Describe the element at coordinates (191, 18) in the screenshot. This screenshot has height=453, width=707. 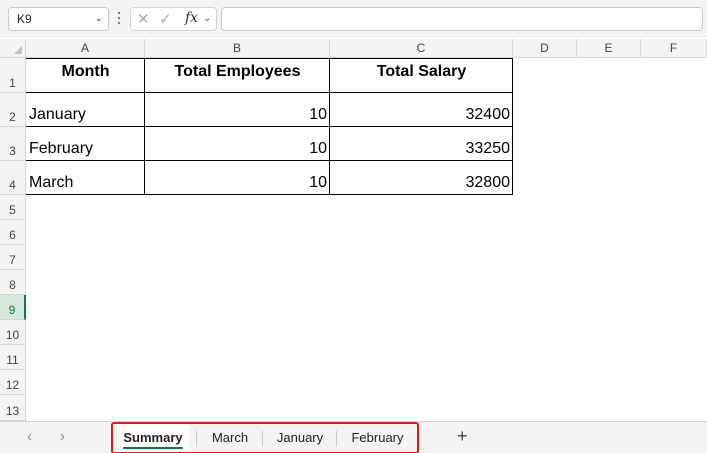
I see `insert-function-button: fx` at that location.